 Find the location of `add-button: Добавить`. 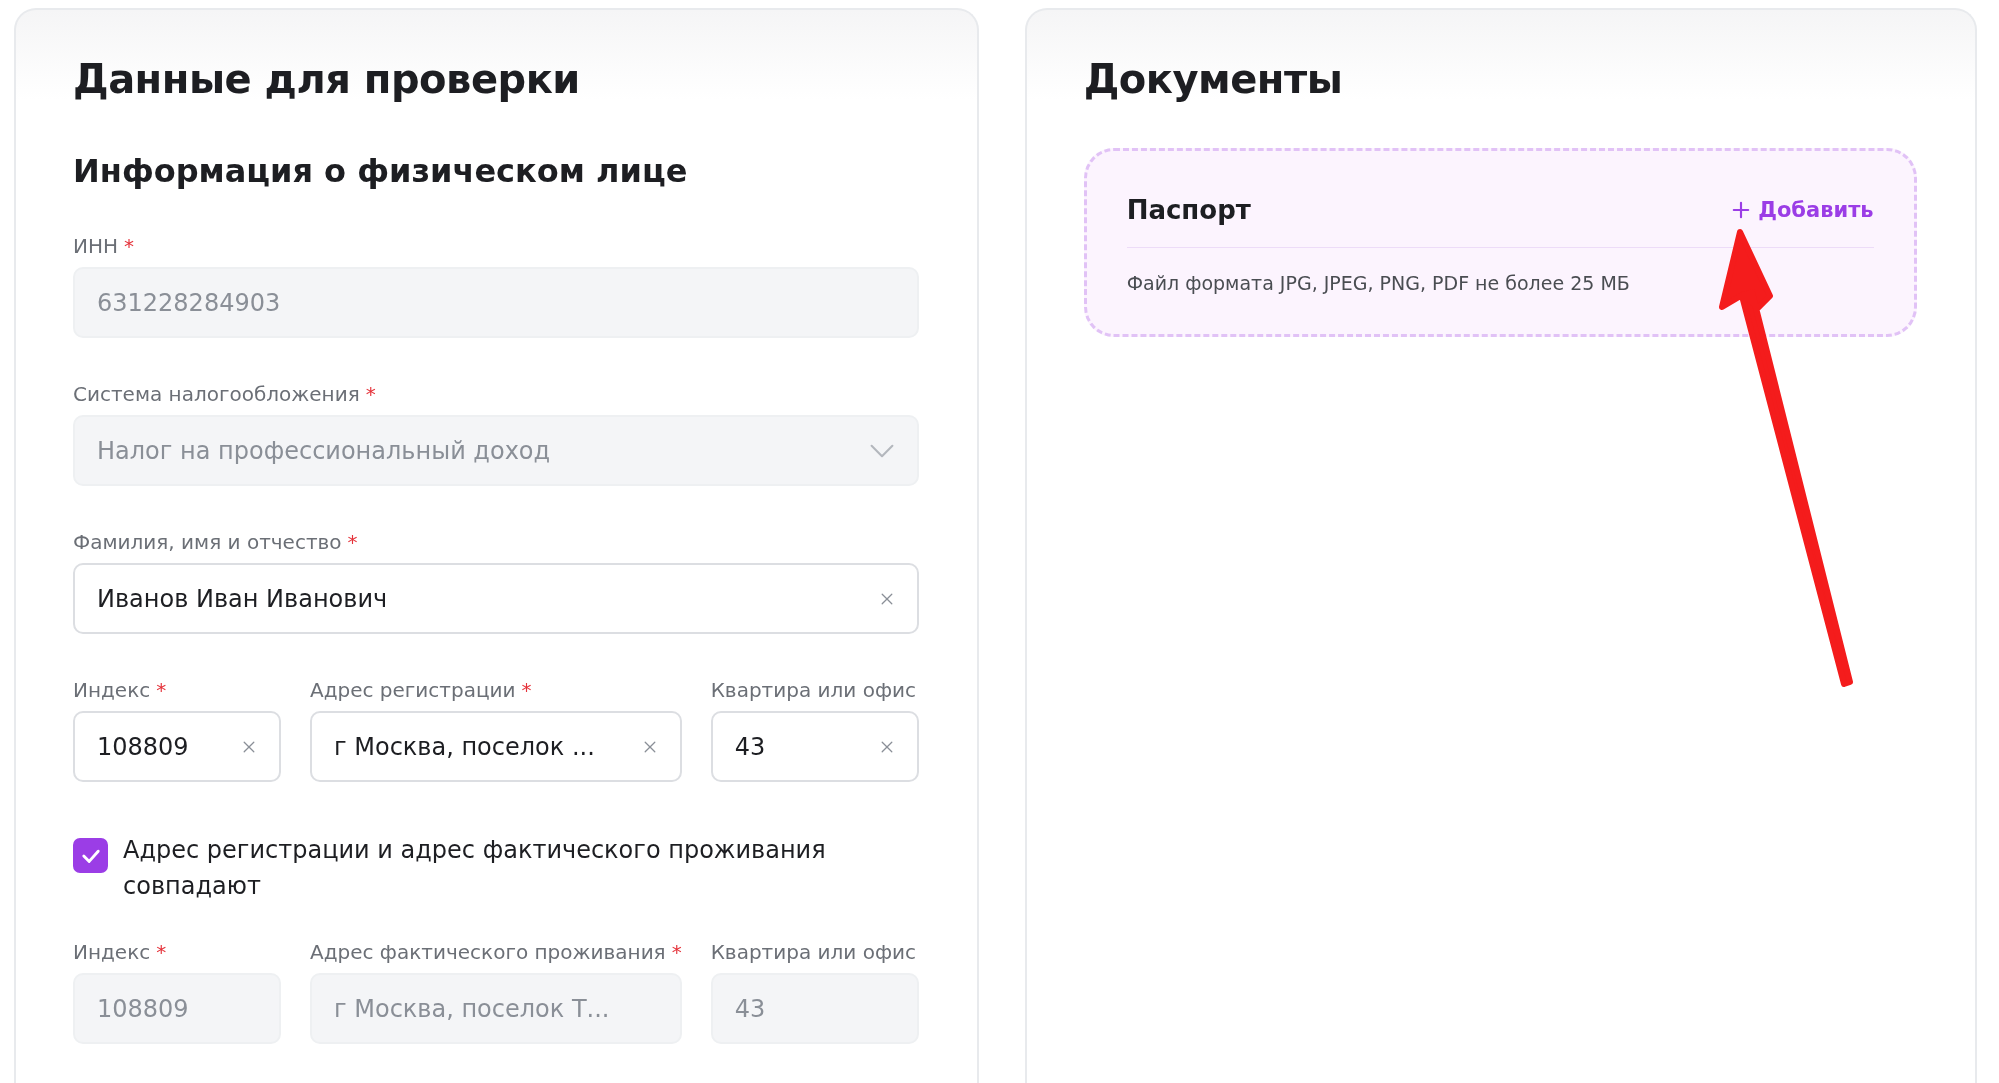

add-button: Добавить is located at coordinates (1803, 210).